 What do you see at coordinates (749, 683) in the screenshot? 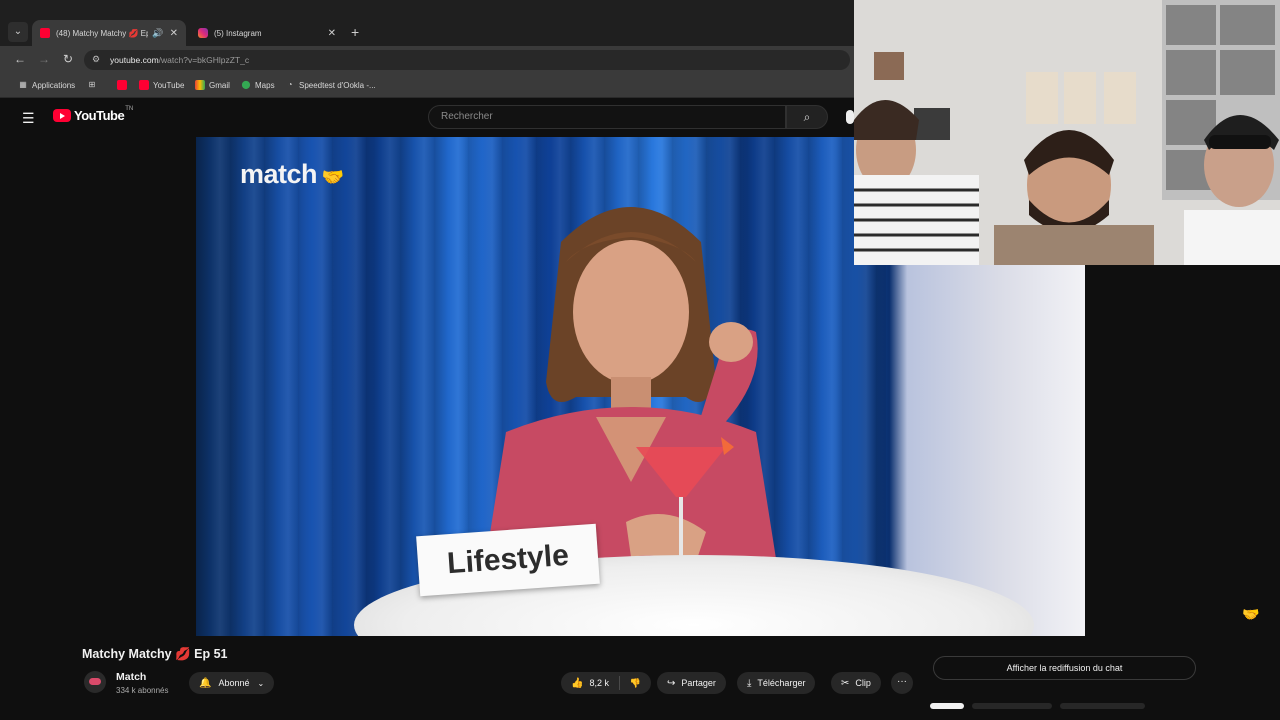
I see `download-icon: ⤓` at bounding box center [749, 683].